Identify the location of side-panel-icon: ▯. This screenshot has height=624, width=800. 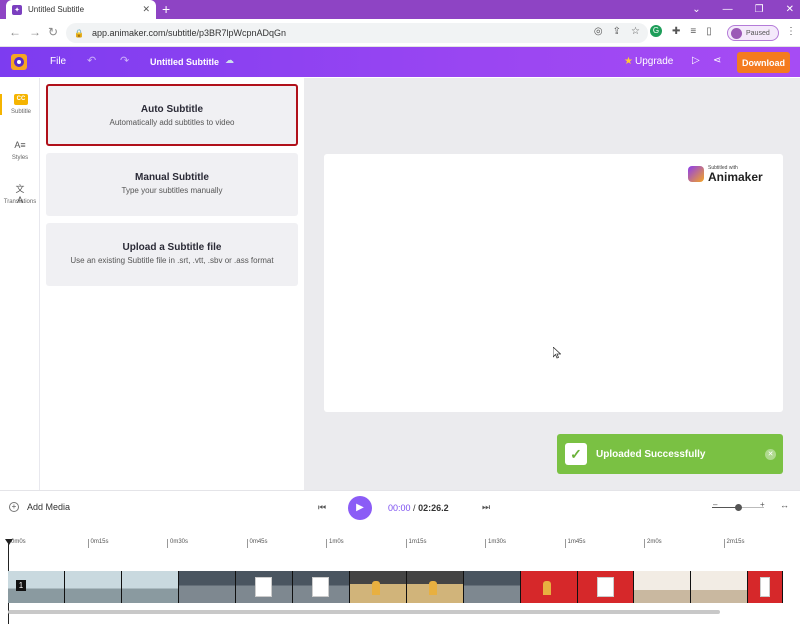
(709, 31).